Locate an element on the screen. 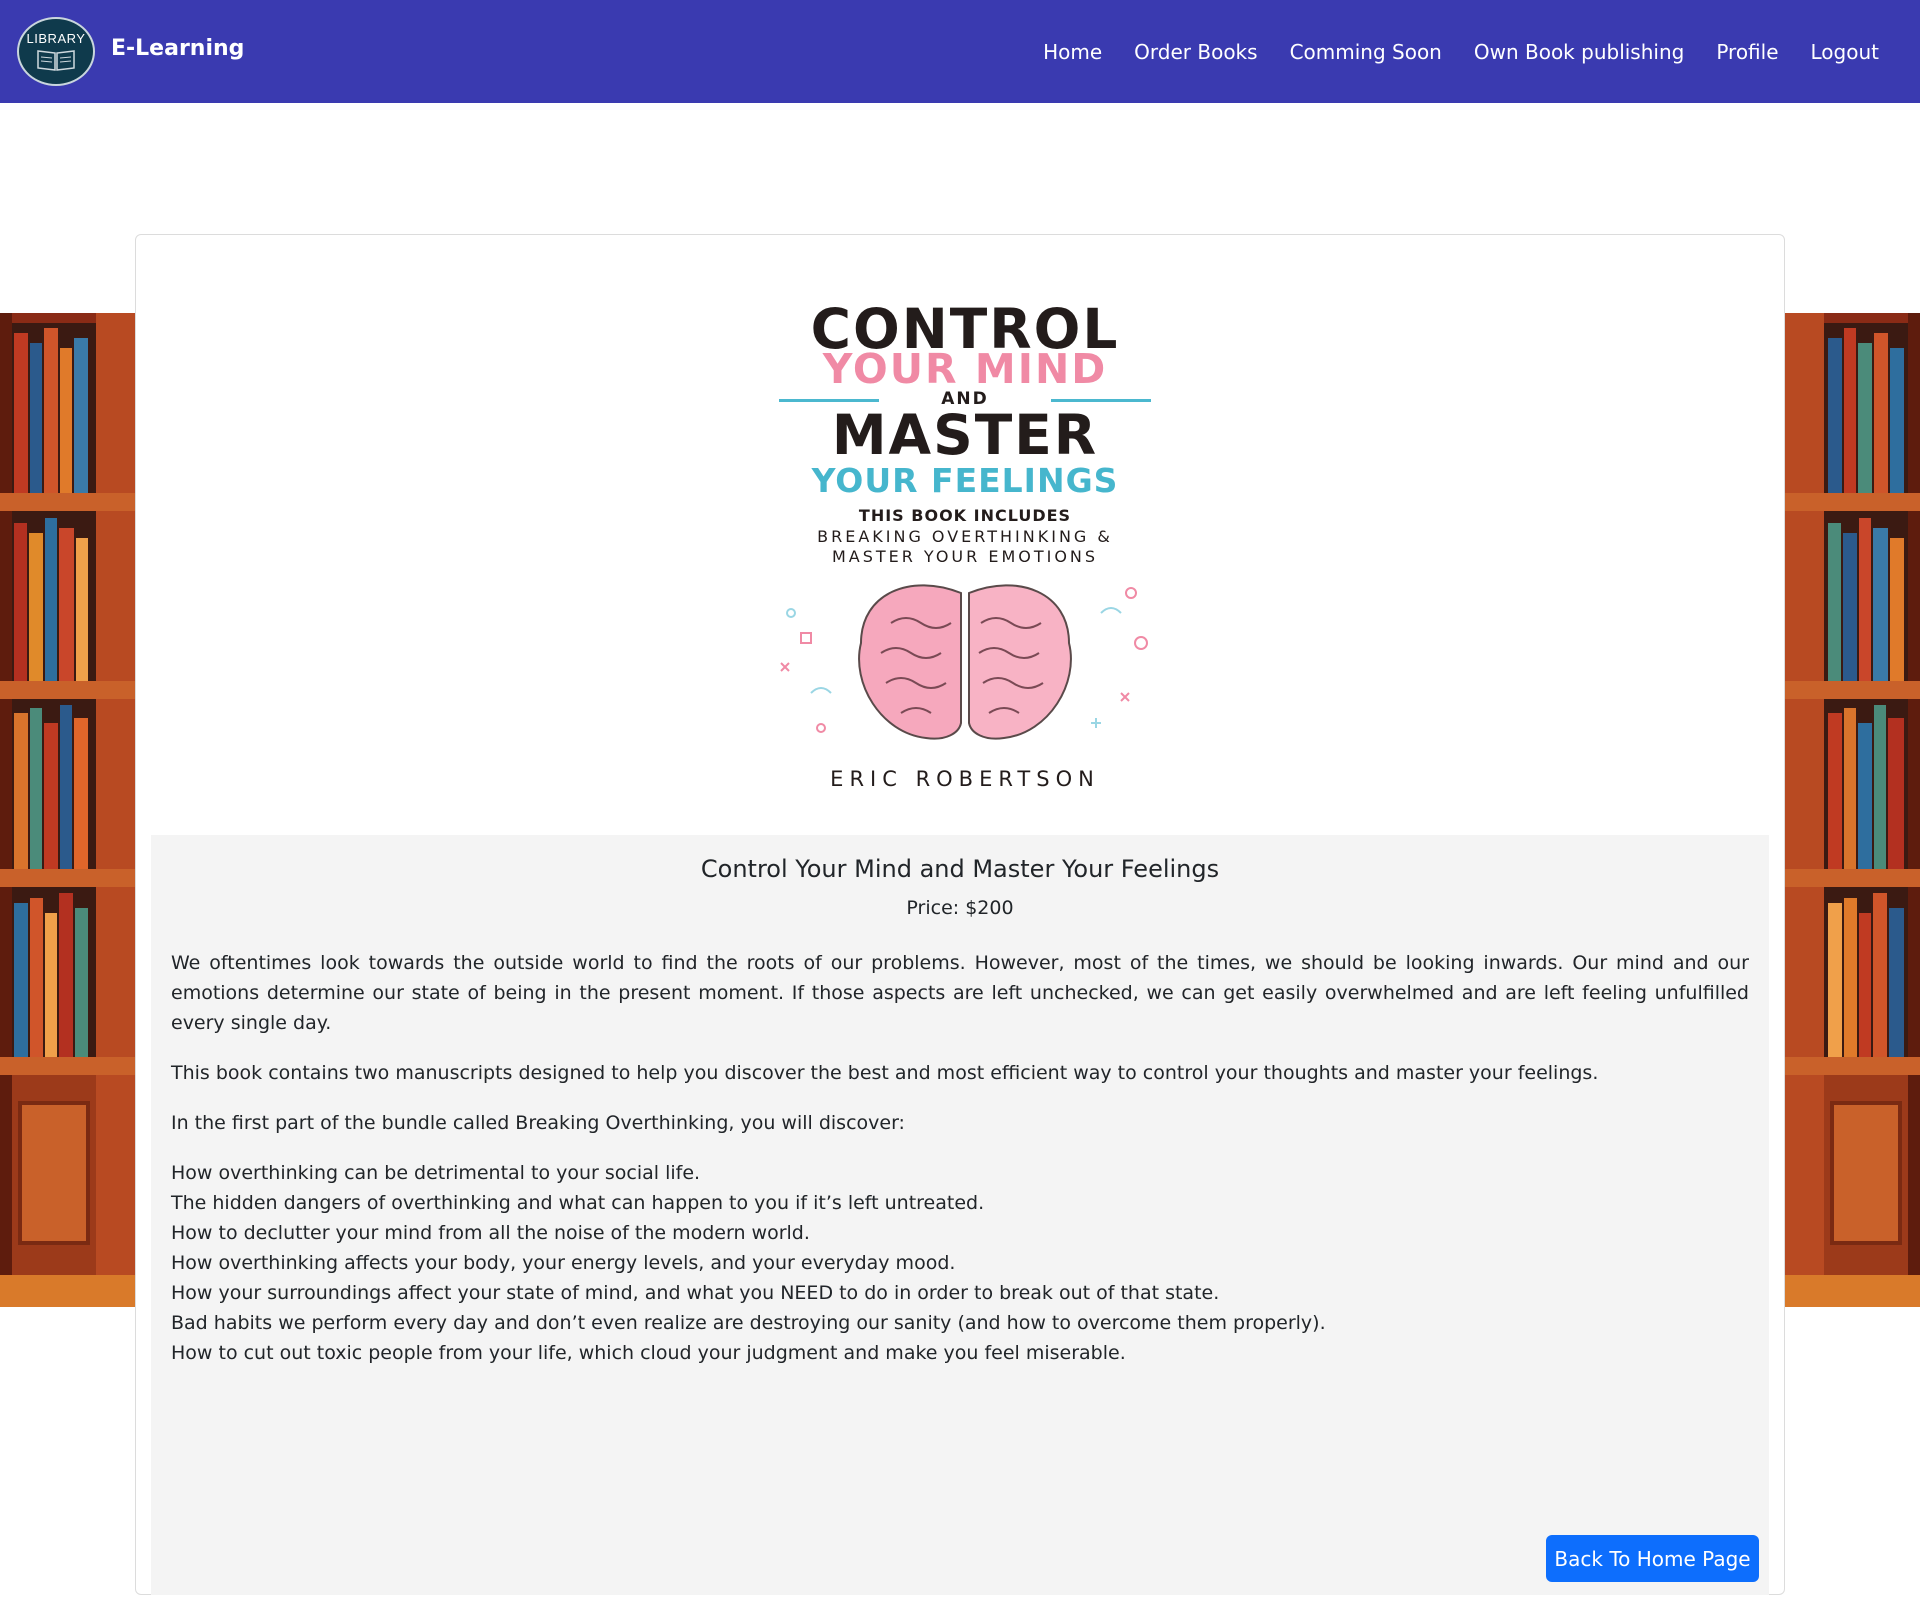 The image size is (1920, 1621). cover-line-emotions: MASTER YOUR EMOTIONS is located at coordinates (965, 556).